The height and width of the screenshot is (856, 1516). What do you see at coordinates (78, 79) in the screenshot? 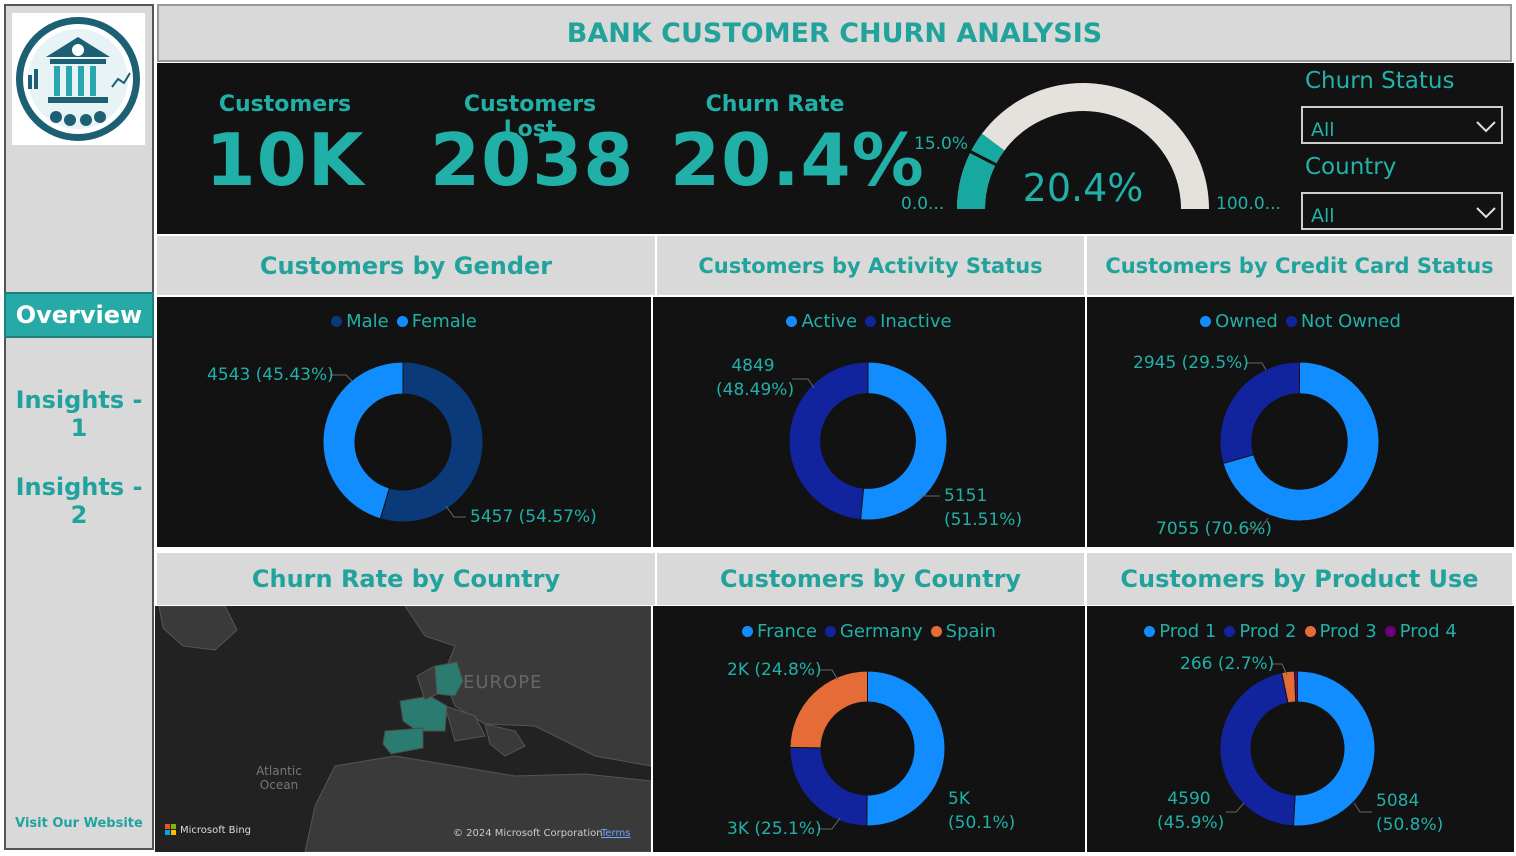
I see `bank-logo` at bounding box center [78, 79].